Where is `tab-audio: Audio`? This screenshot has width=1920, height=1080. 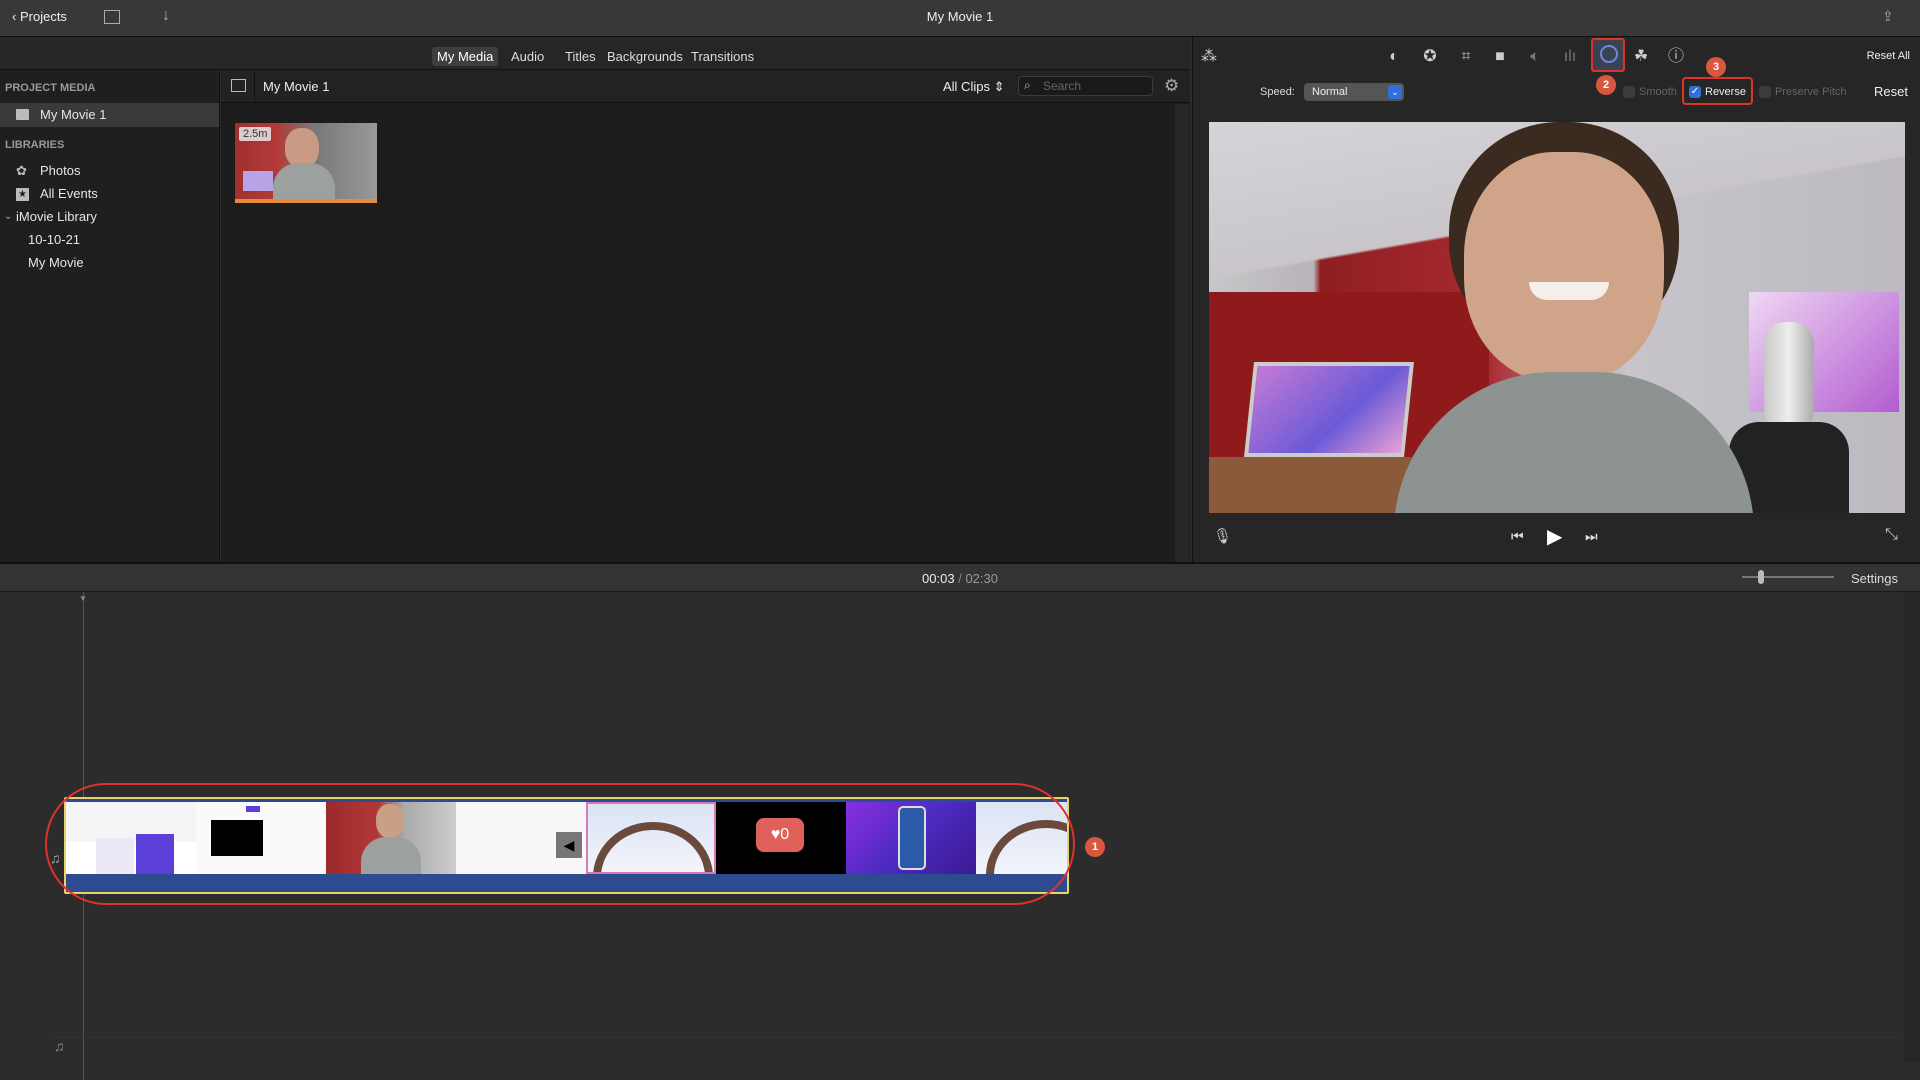
tab-audio: Audio is located at coordinates (527, 56).